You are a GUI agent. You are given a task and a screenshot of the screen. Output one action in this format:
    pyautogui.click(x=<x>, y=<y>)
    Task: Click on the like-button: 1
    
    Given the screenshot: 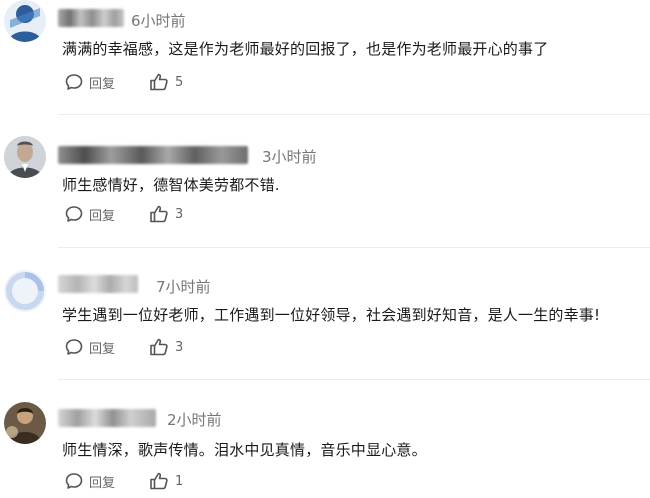 What is the action you would take?
    pyautogui.click(x=166, y=481)
    